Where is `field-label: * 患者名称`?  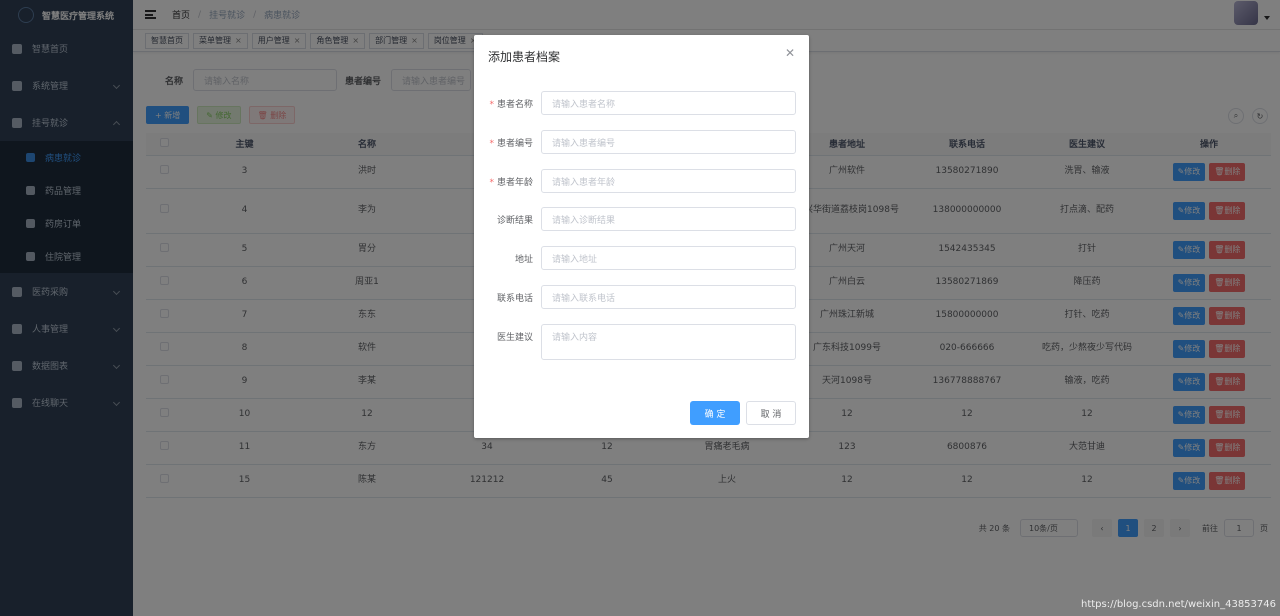 field-label: * 患者名称 is located at coordinates (511, 103).